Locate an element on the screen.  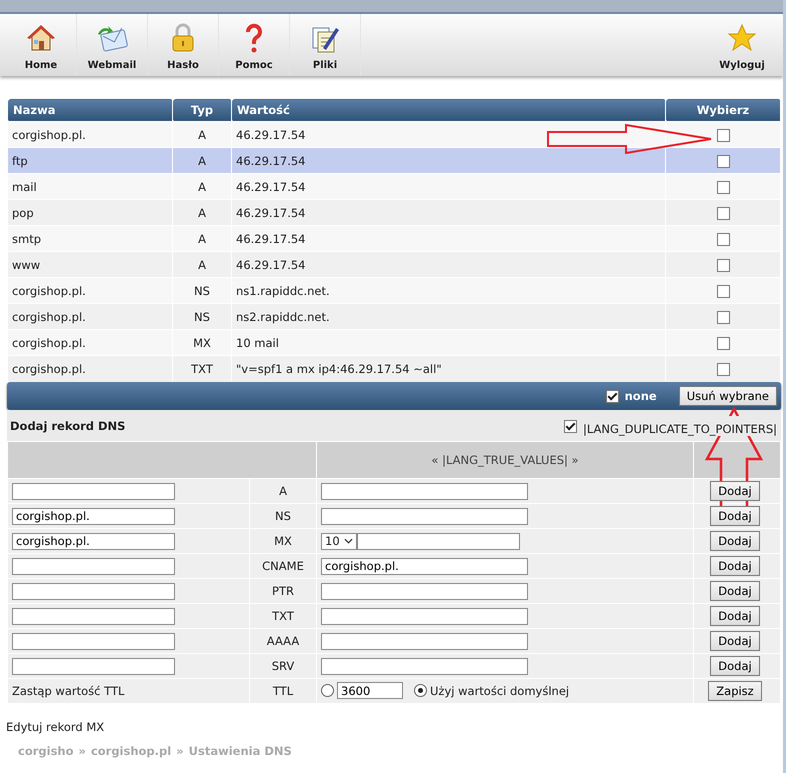
column-header: Wartość is located at coordinates (449, 110).